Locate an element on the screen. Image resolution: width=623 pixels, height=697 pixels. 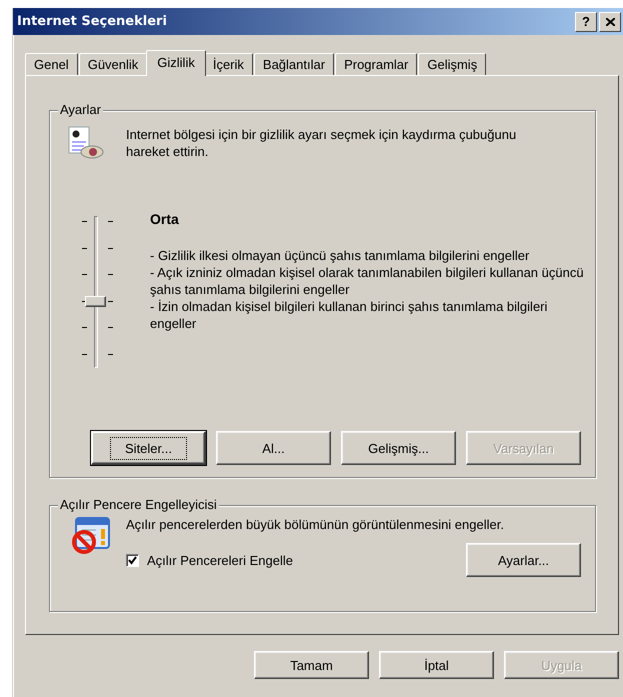
close-icon is located at coordinates (610, 22).